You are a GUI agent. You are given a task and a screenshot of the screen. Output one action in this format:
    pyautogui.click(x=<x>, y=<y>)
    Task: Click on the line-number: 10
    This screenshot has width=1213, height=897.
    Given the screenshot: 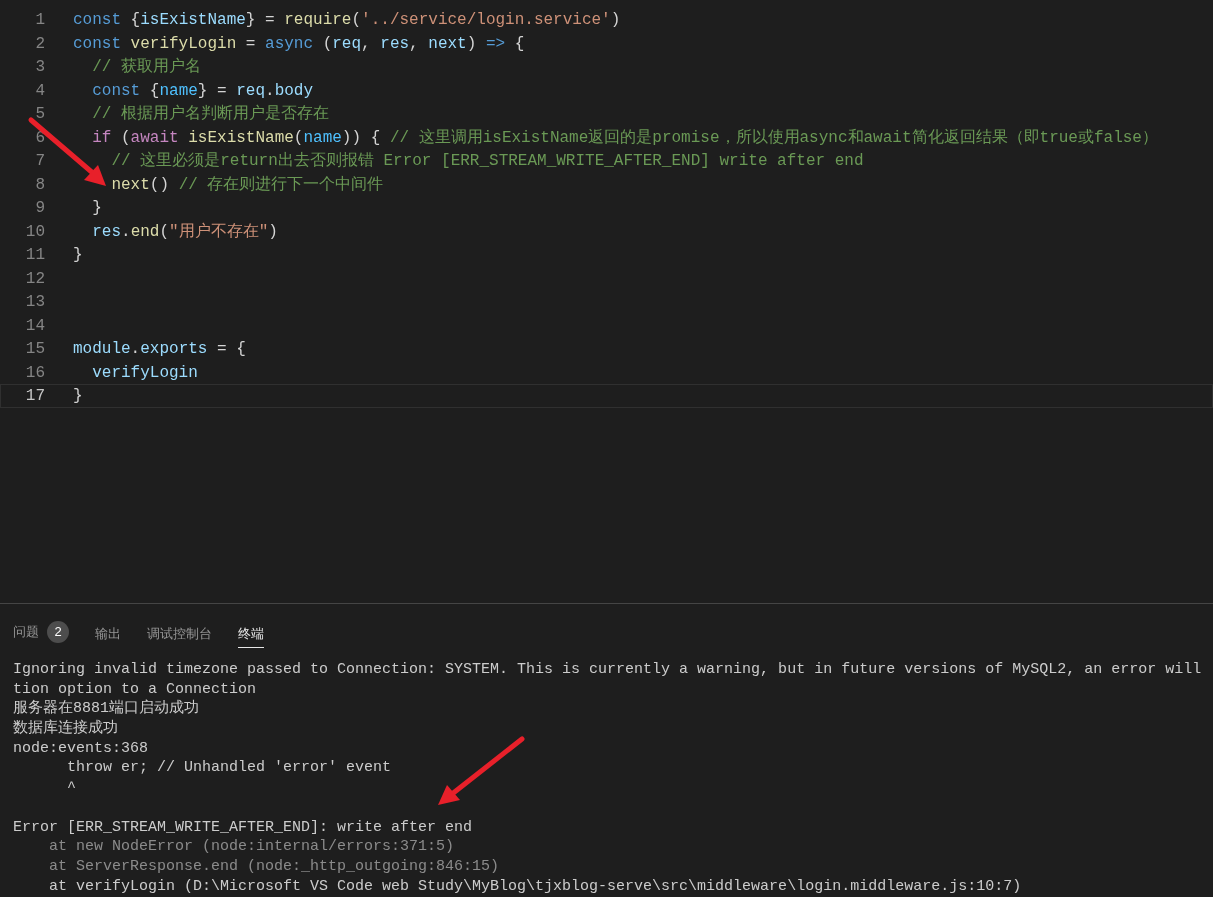 What is the action you would take?
    pyautogui.click(x=34, y=231)
    